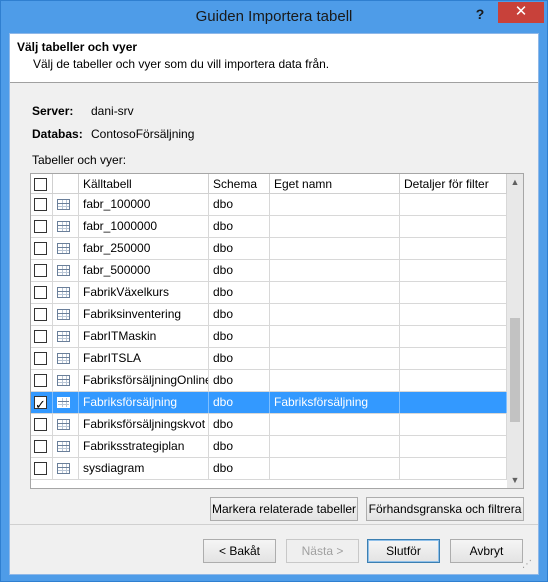  I want to click on friendly-name-cell: Fabriksförsäljning, so click(335, 402).